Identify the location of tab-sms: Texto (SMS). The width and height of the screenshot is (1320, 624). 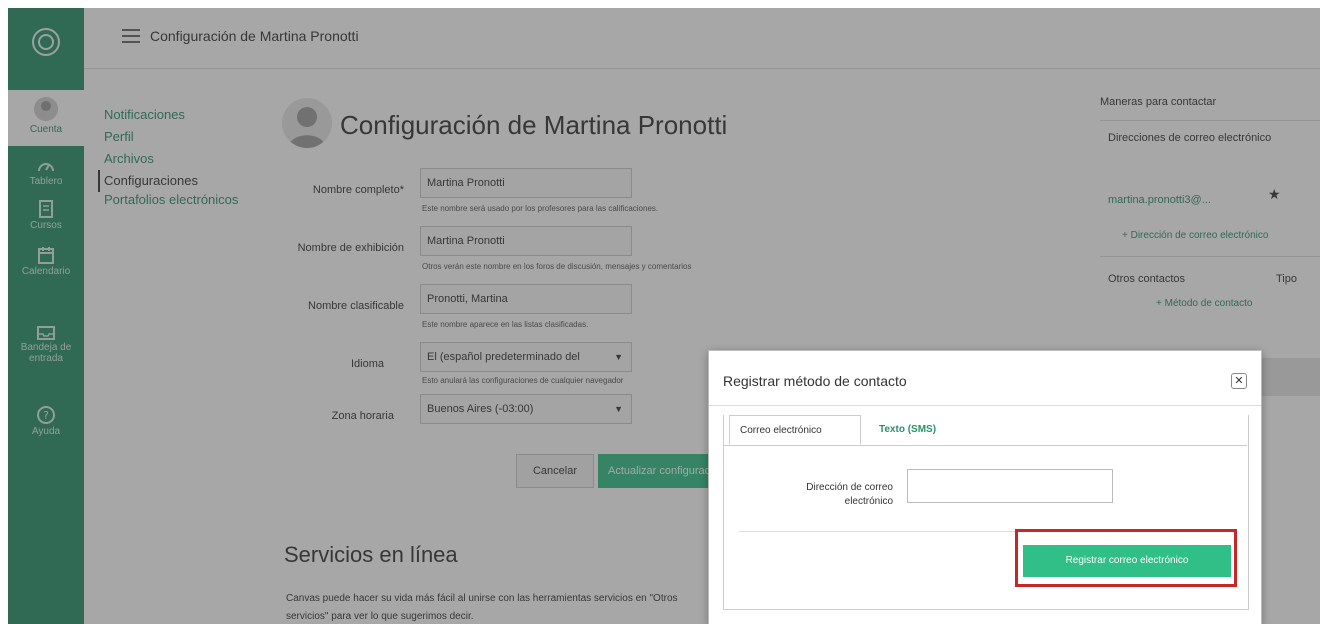
(907, 430).